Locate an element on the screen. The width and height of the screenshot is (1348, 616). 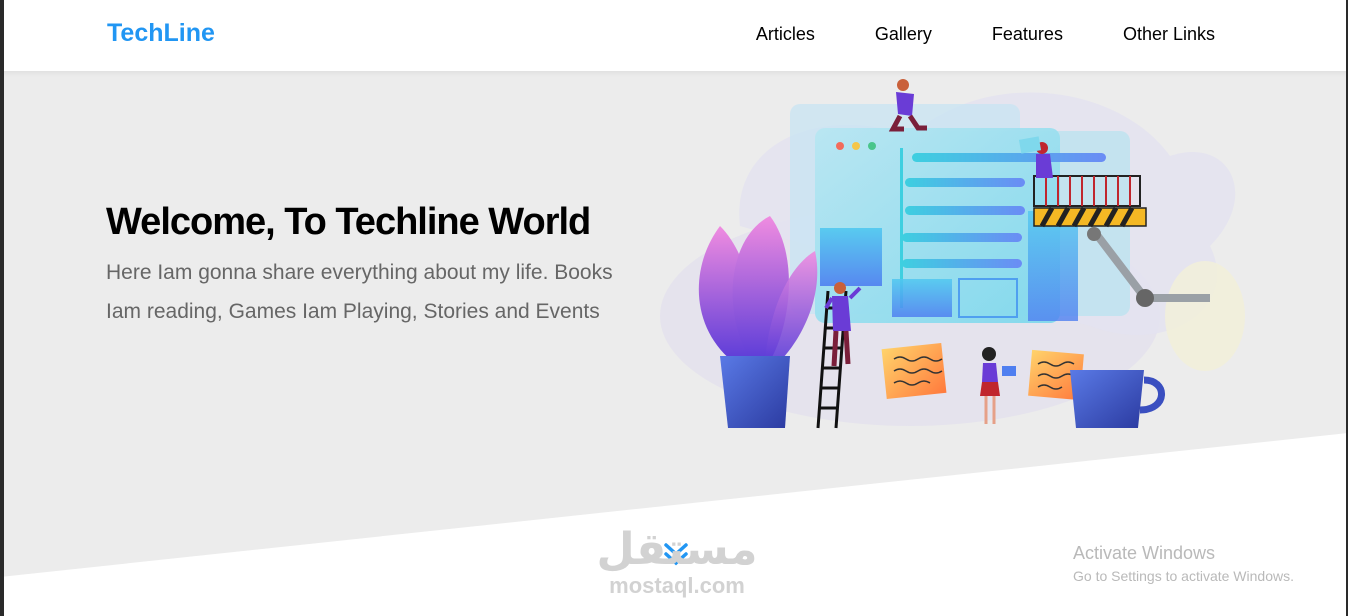
nav-link-gallery: Gallery is located at coordinates (903, 34).